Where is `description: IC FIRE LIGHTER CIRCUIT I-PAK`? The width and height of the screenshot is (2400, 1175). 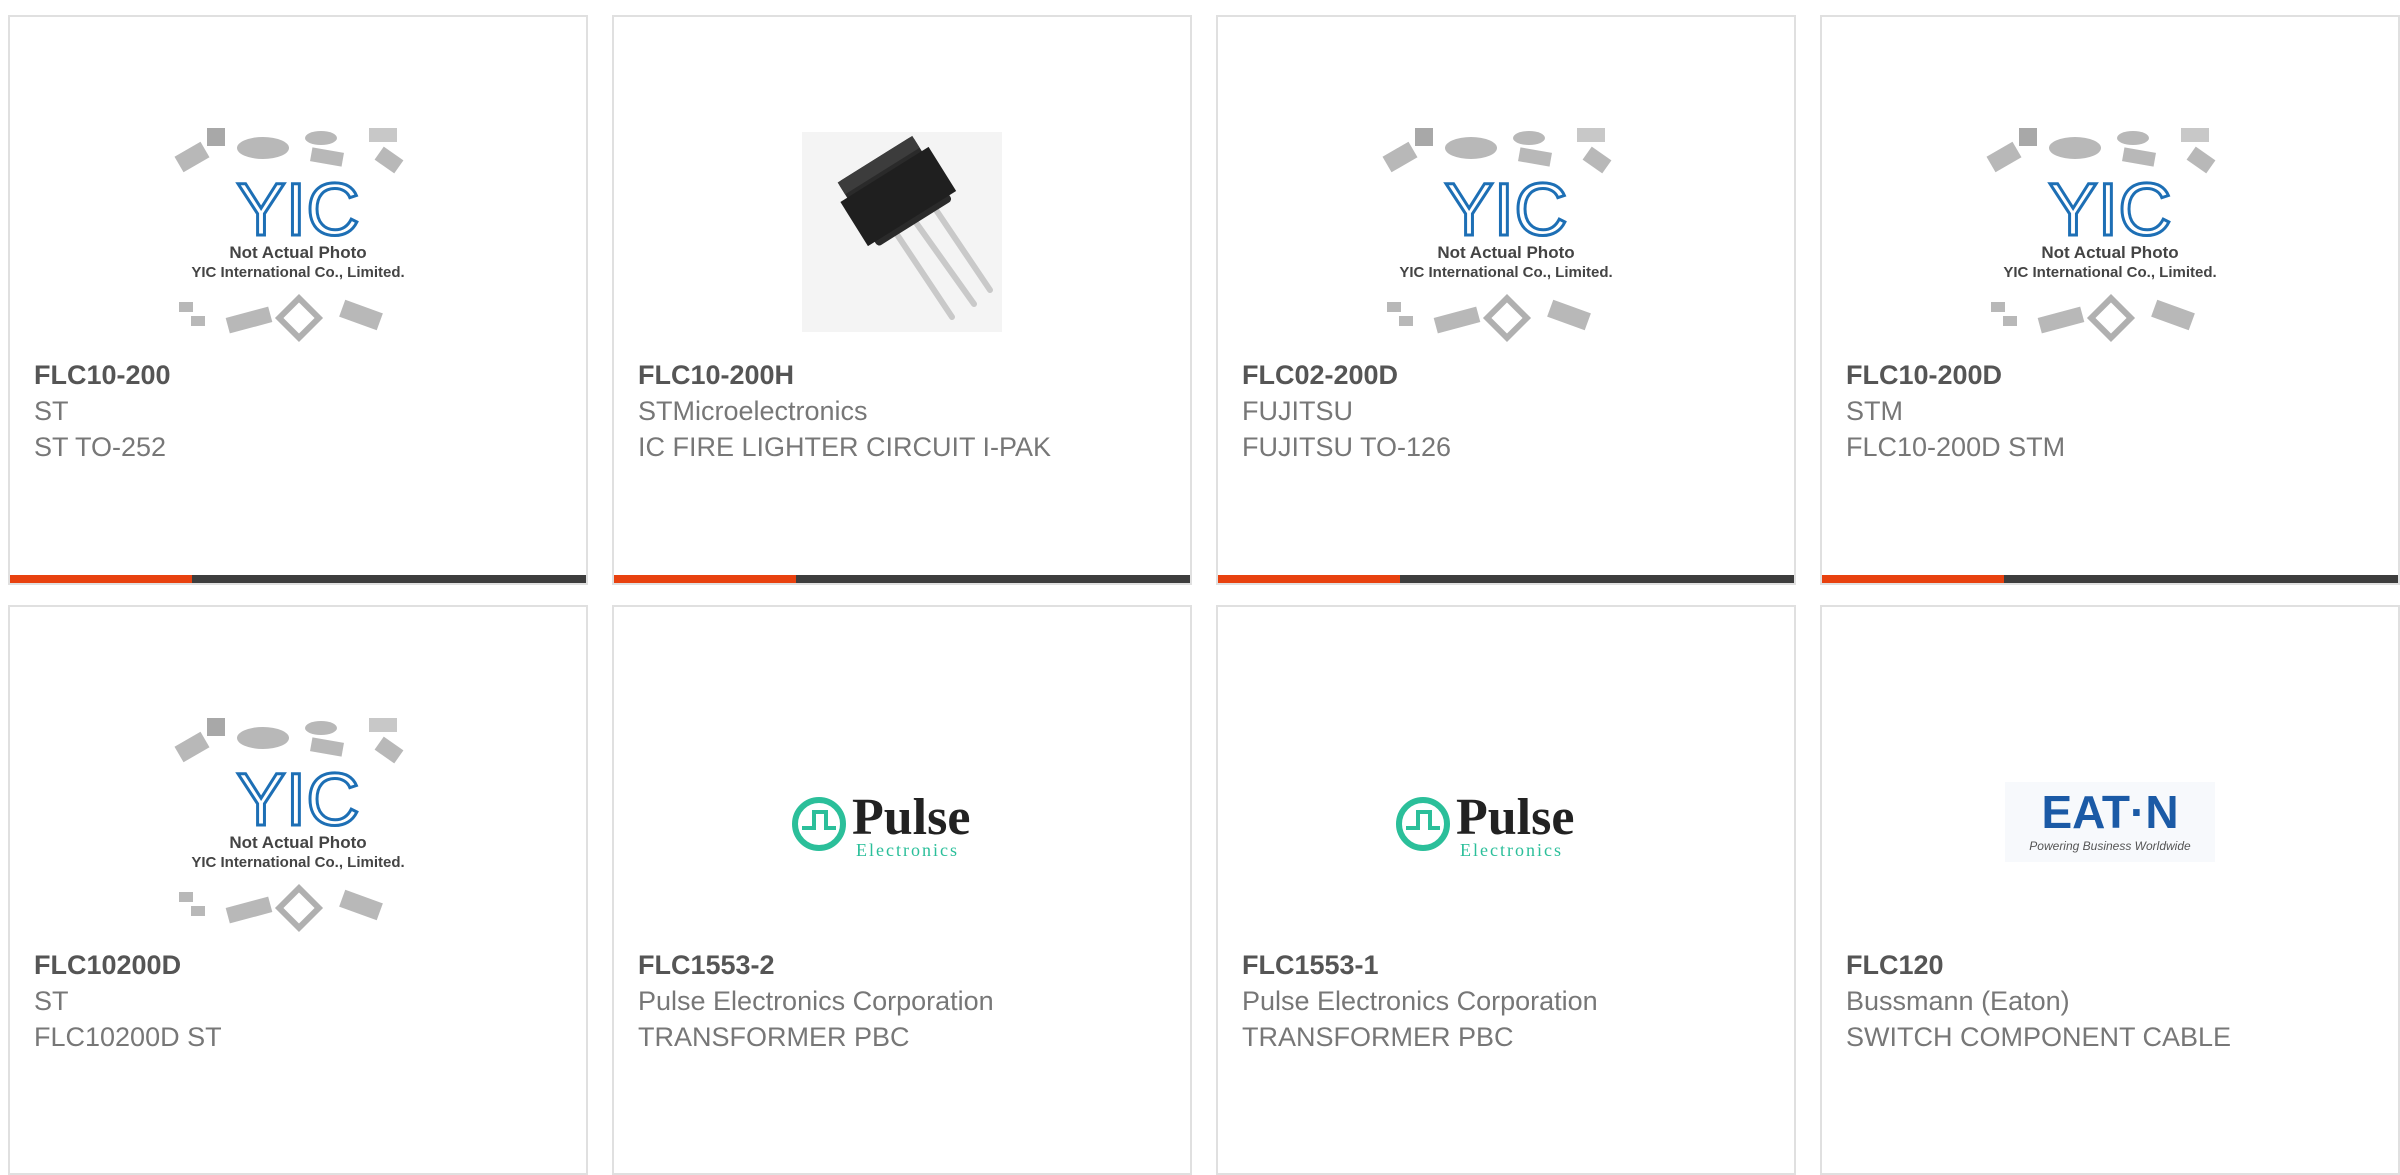 description: IC FIRE LIGHTER CIRCUIT I-PAK is located at coordinates (845, 447).